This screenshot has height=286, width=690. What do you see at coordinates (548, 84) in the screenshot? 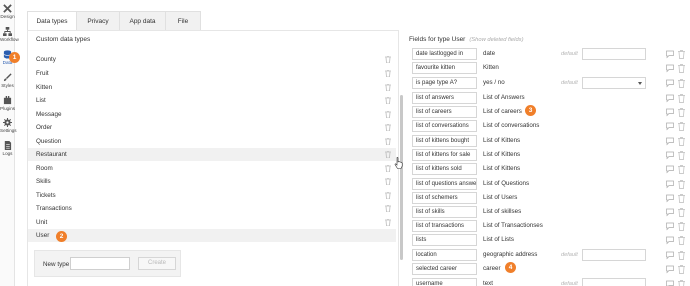
I see `field-row: is page type A? yes / no default` at bounding box center [548, 84].